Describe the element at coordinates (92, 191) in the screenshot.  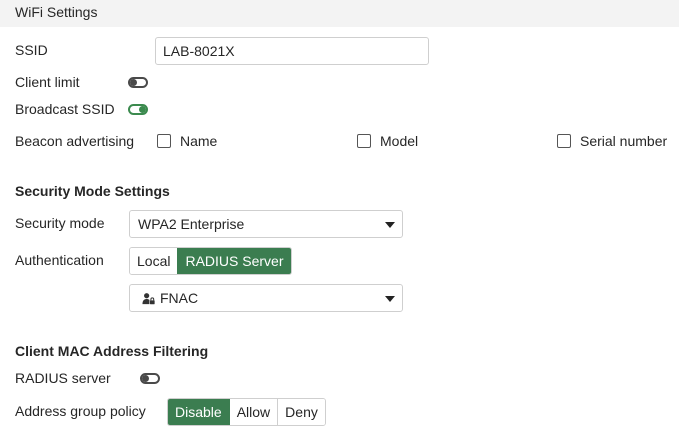
I see `security-mode-settings-title: Security Mode Settings` at that location.